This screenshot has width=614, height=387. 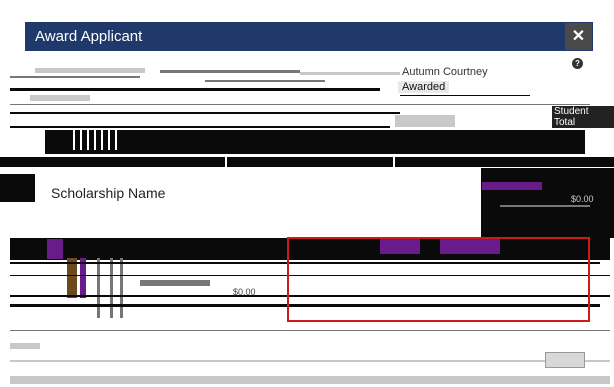 I want to click on close-icon: ✕, so click(x=578, y=36).